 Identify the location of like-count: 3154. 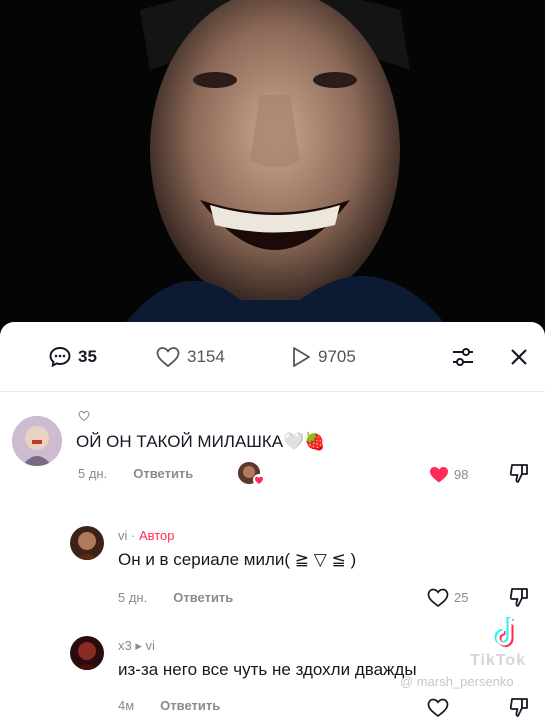
(190, 357).